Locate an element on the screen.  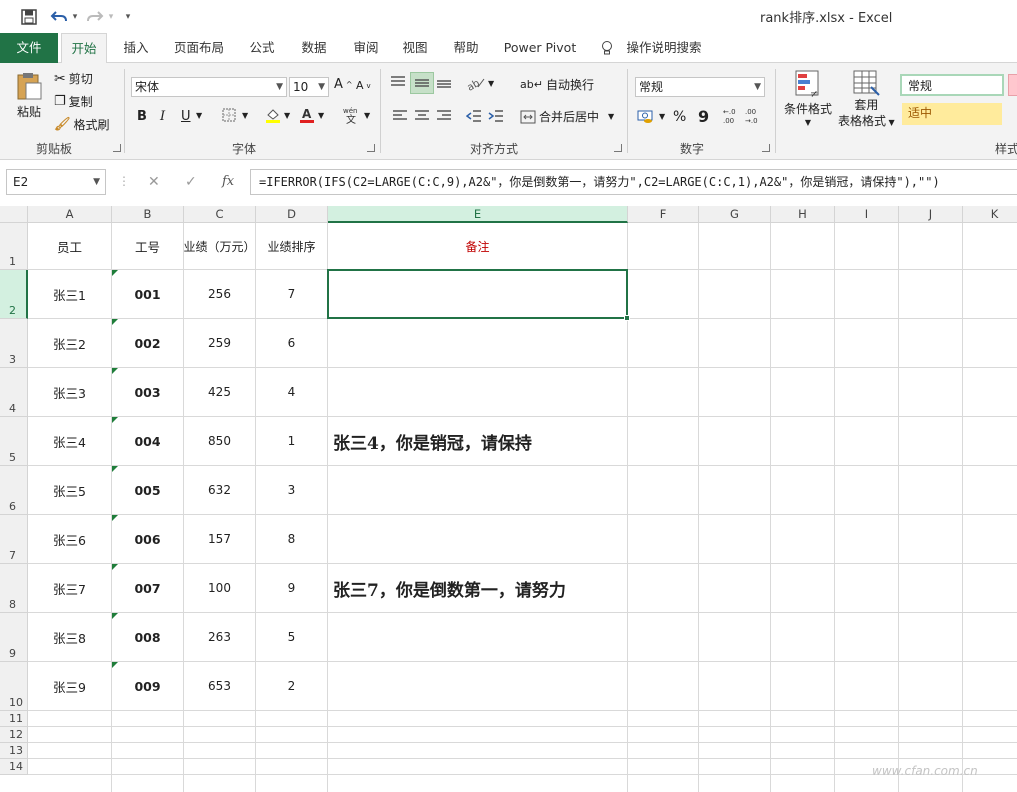
decrease-indent-icon is located at coordinates (474, 116).